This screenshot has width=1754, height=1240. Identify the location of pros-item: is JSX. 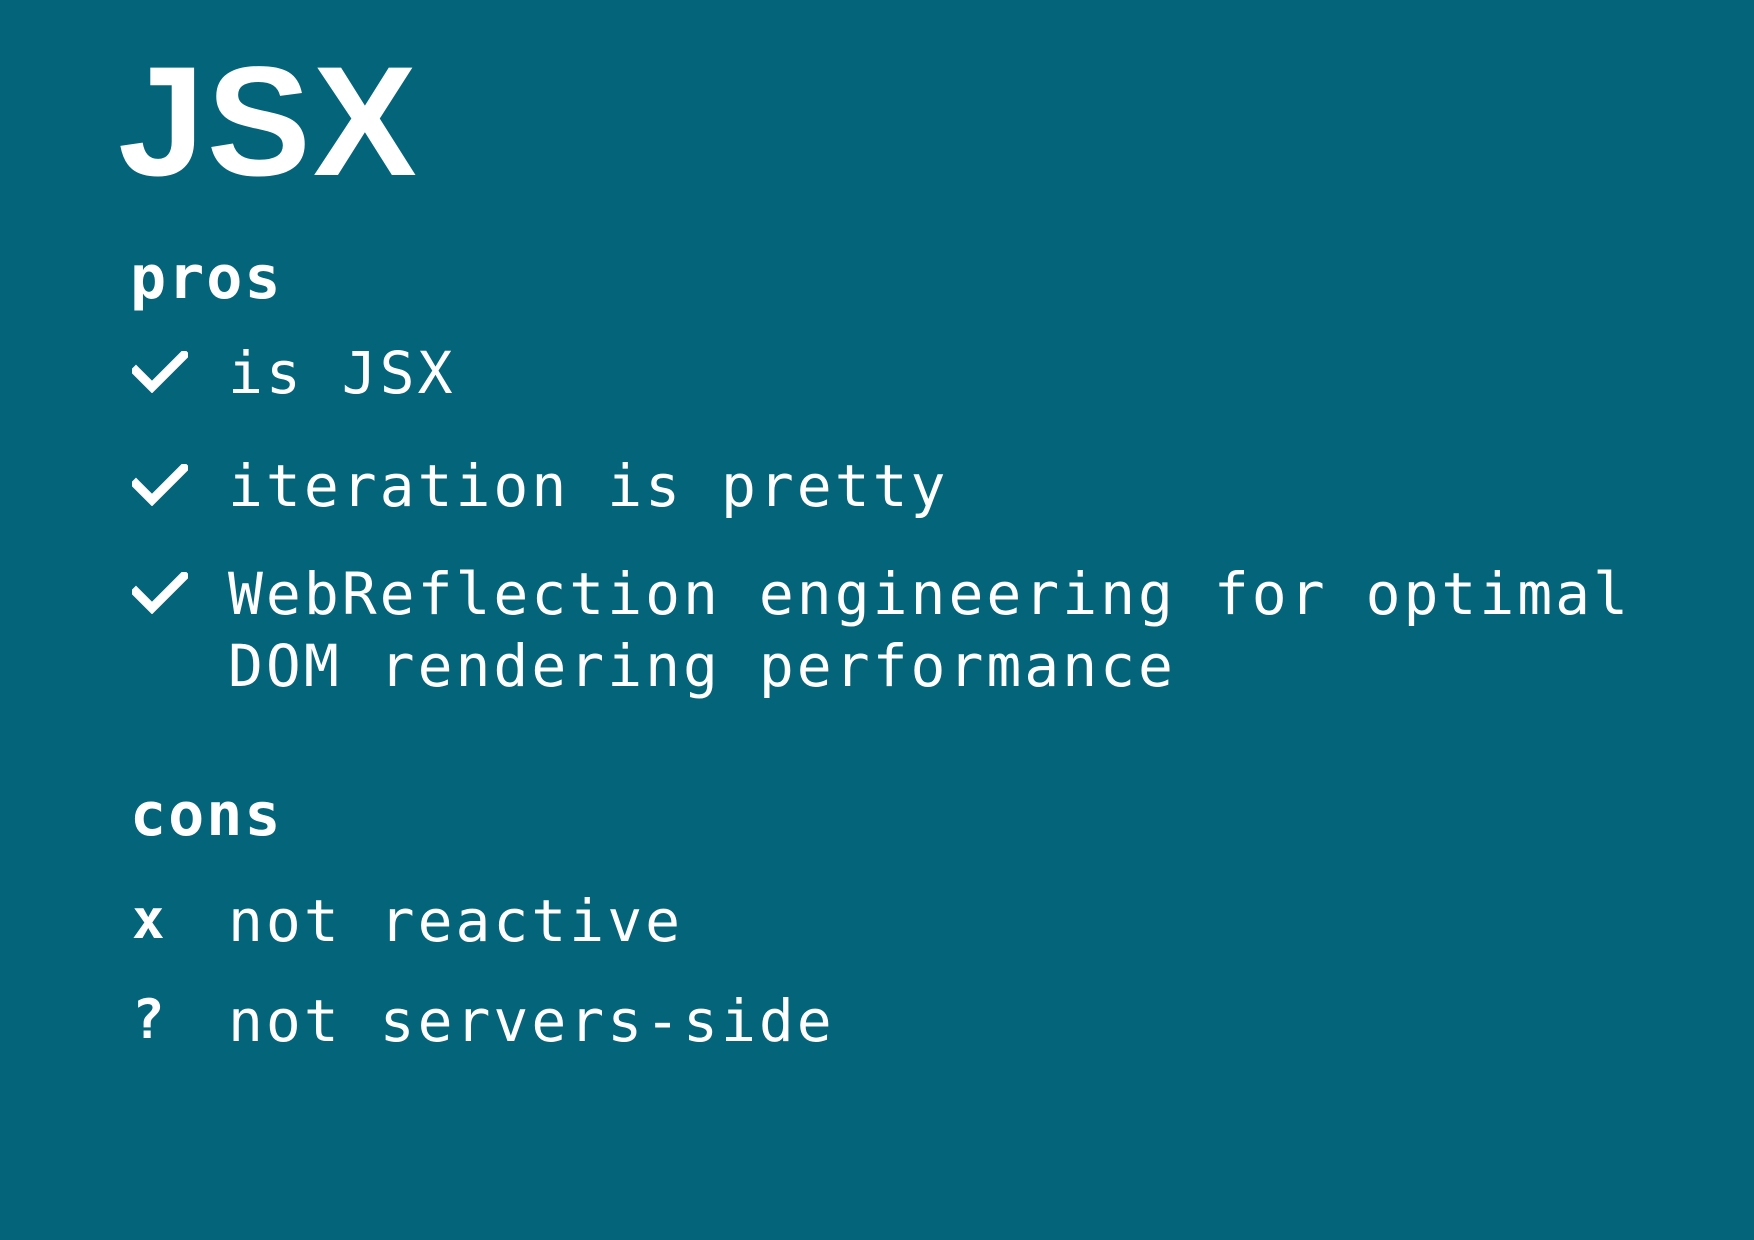
(294, 373).